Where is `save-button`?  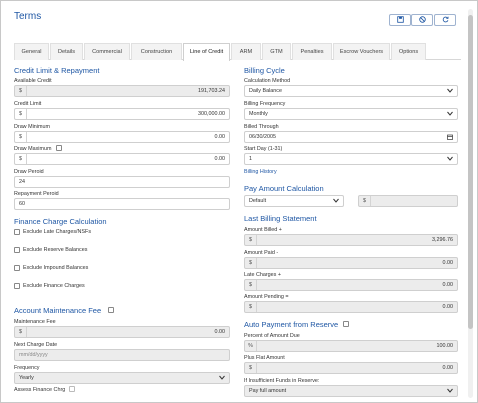 save-button is located at coordinates (400, 20).